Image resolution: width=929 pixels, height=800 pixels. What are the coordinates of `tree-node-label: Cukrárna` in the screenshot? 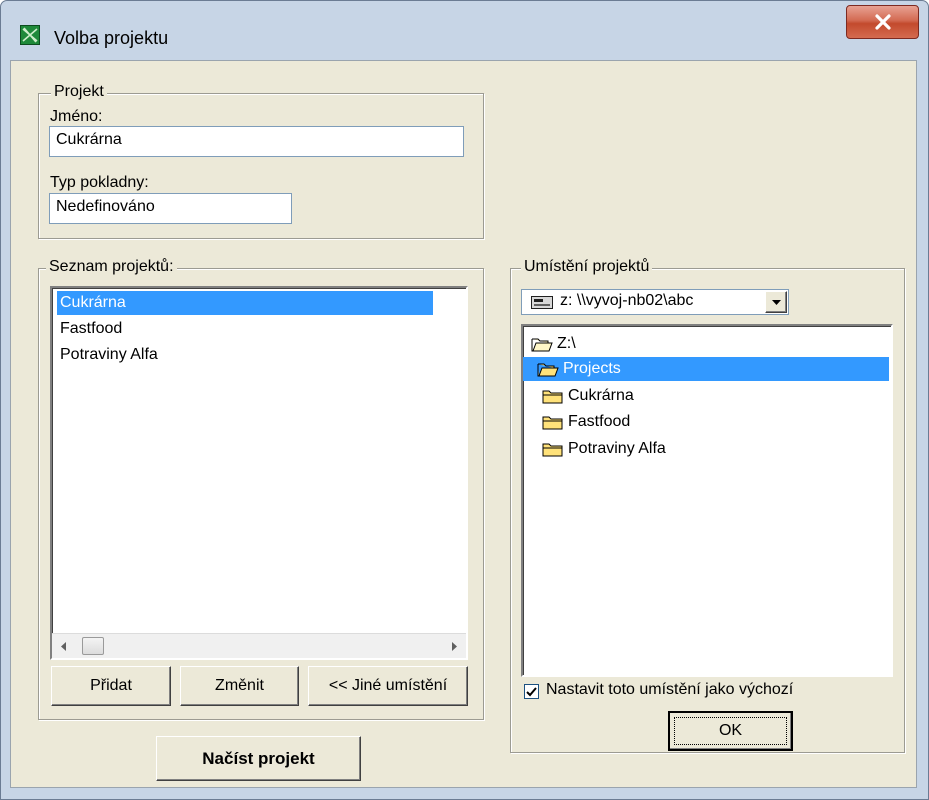 It's located at (601, 395).